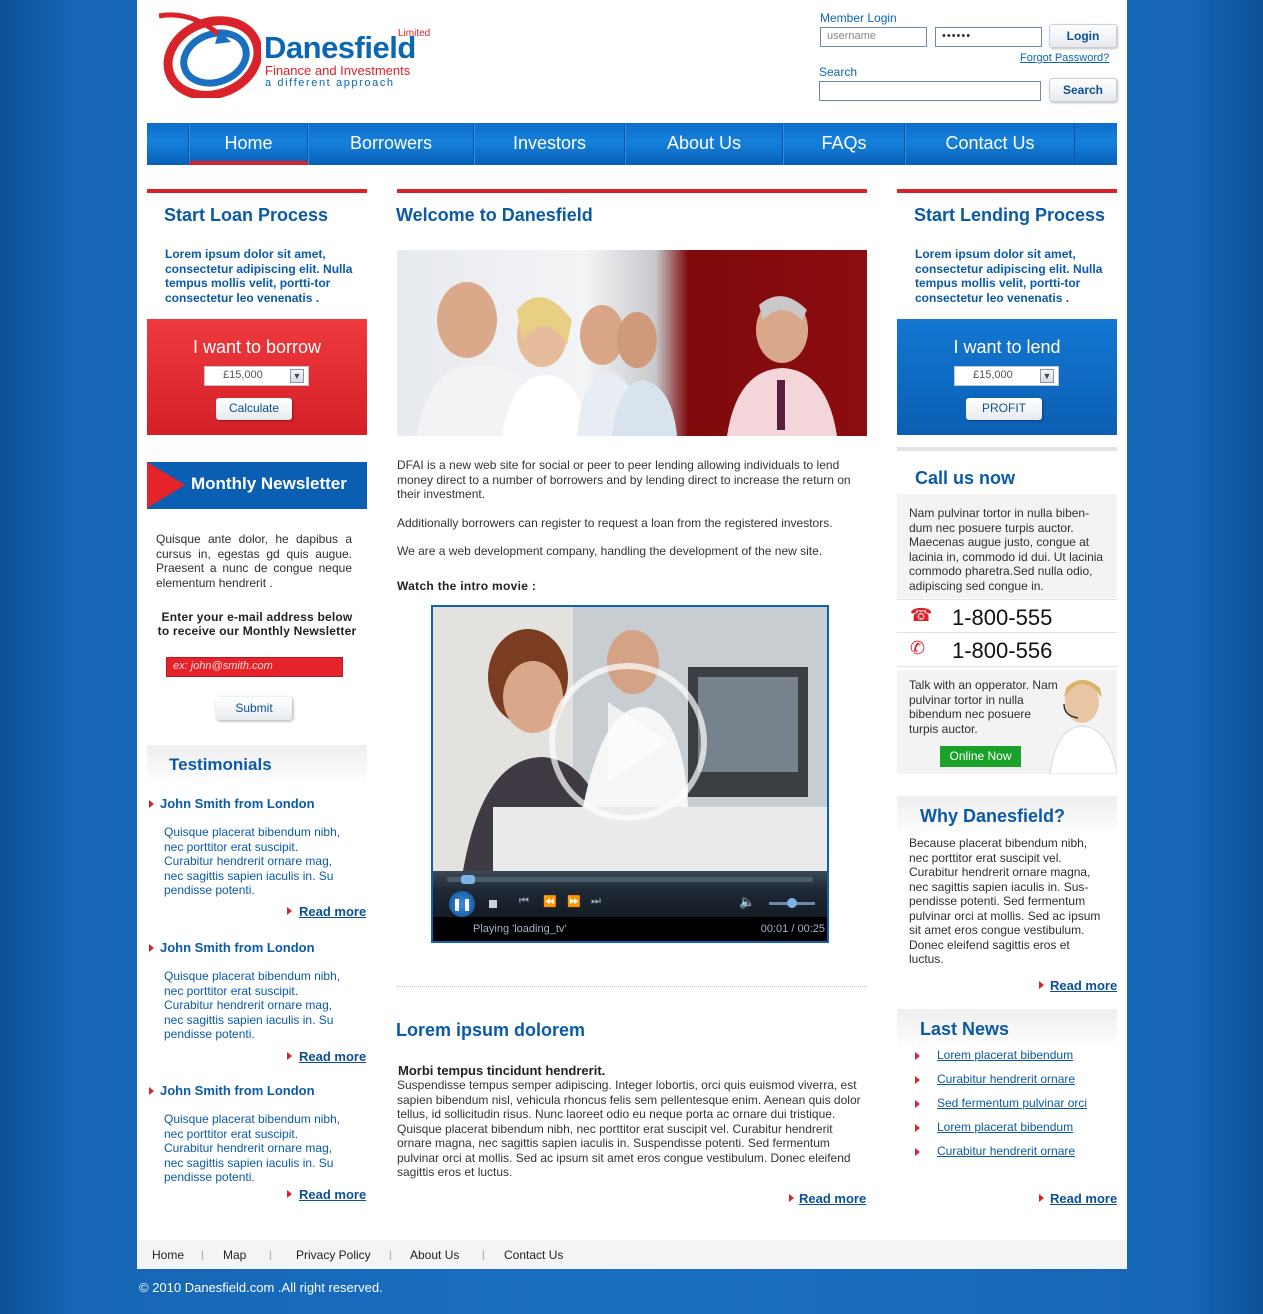 This screenshot has height=1314, width=1263. Describe the element at coordinates (747, 902) in the screenshot. I see `volume-icon: 🔈` at that location.